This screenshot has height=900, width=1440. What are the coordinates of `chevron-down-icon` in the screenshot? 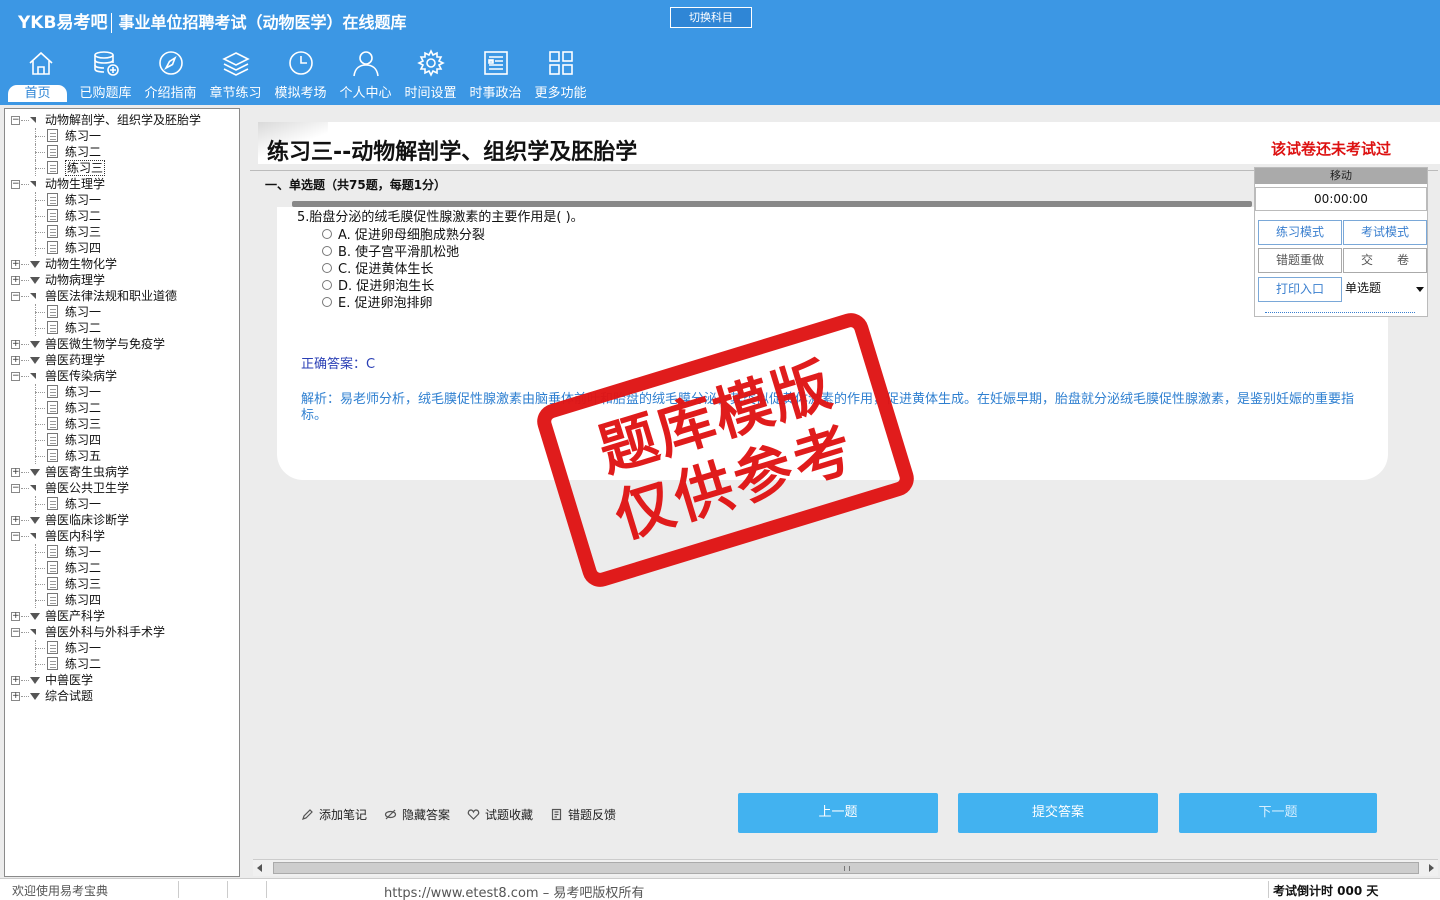 It's located at (1420, 289).